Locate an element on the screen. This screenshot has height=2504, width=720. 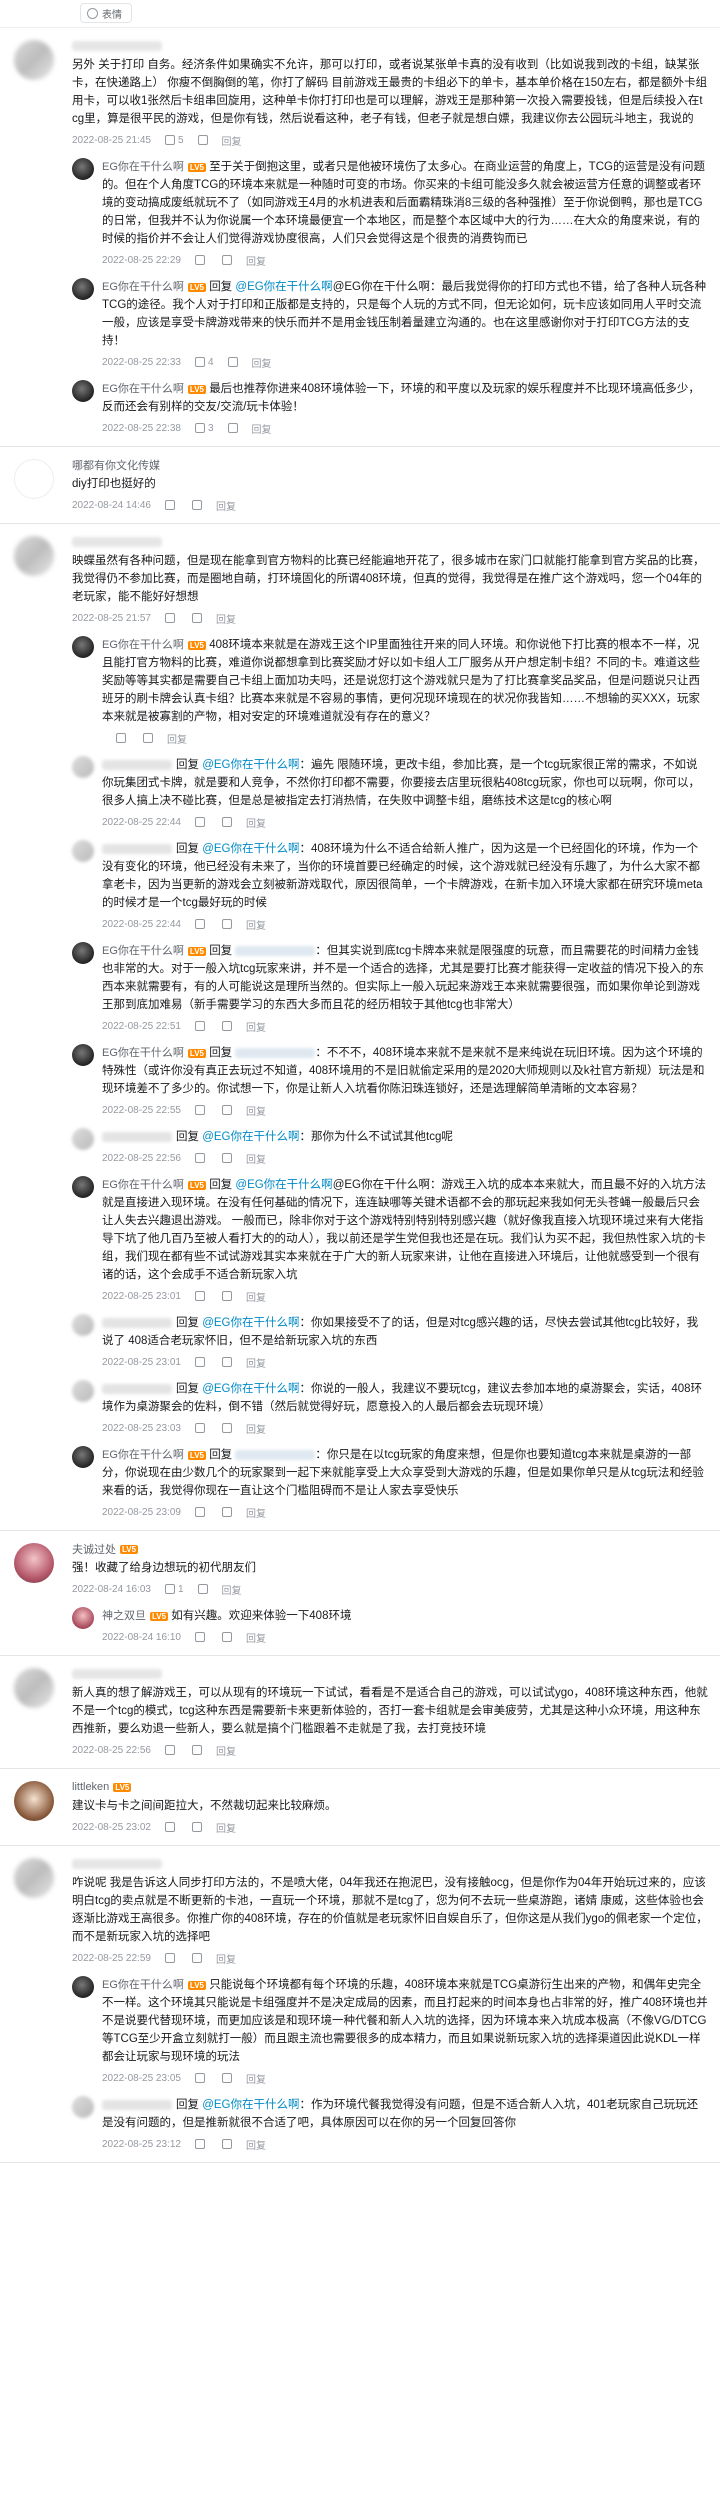
like-button: 1 is located at coordinates (174, 1589).